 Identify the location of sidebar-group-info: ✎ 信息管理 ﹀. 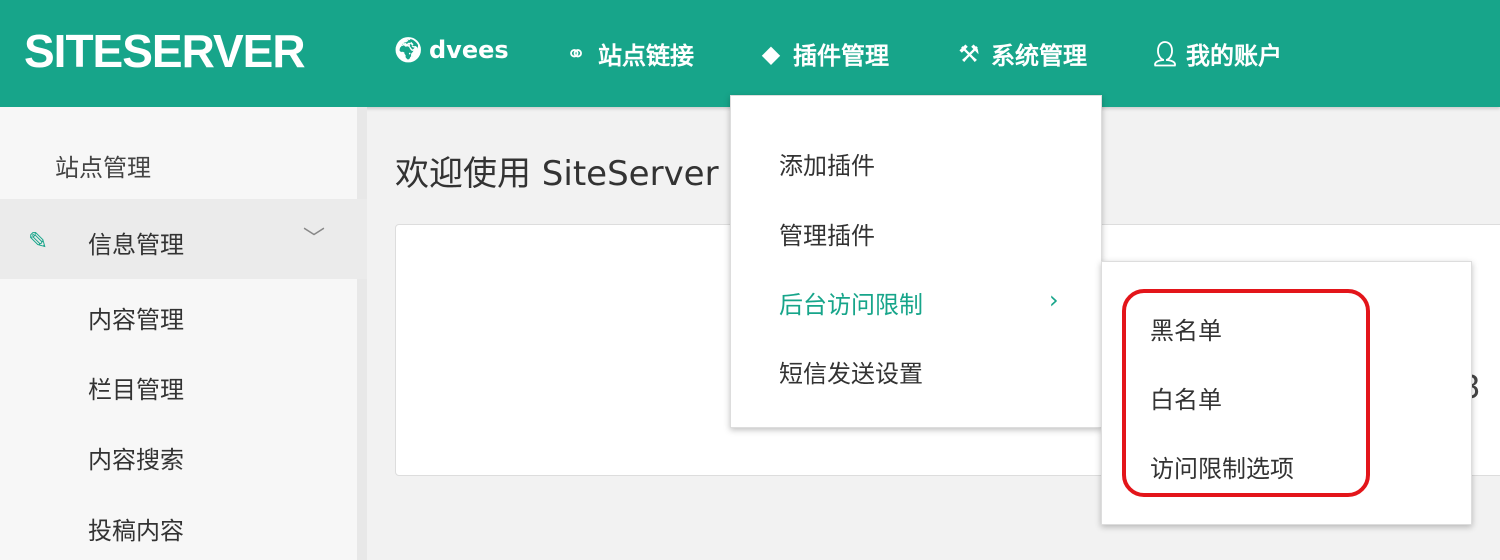
(183, 239).